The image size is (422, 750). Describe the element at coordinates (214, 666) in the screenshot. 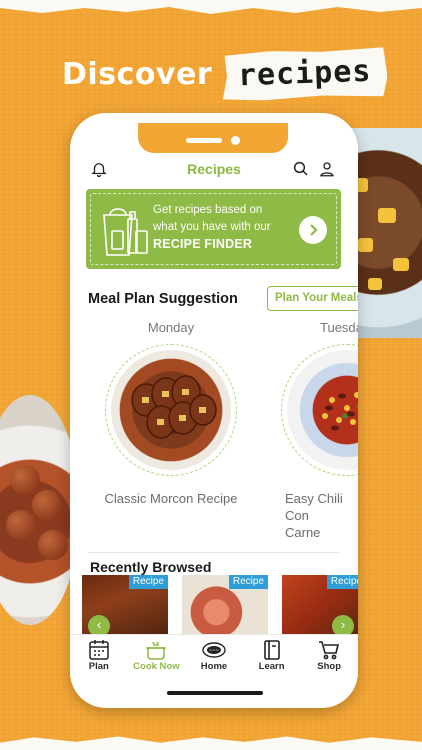

I see `tab-label: Home` at that location.